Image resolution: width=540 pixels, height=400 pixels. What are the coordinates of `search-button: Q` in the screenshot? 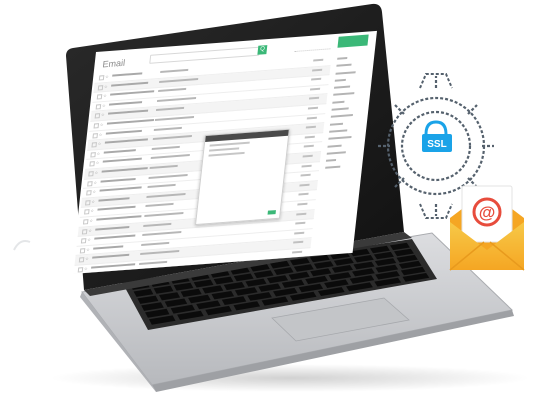 It's located at (262, 50).